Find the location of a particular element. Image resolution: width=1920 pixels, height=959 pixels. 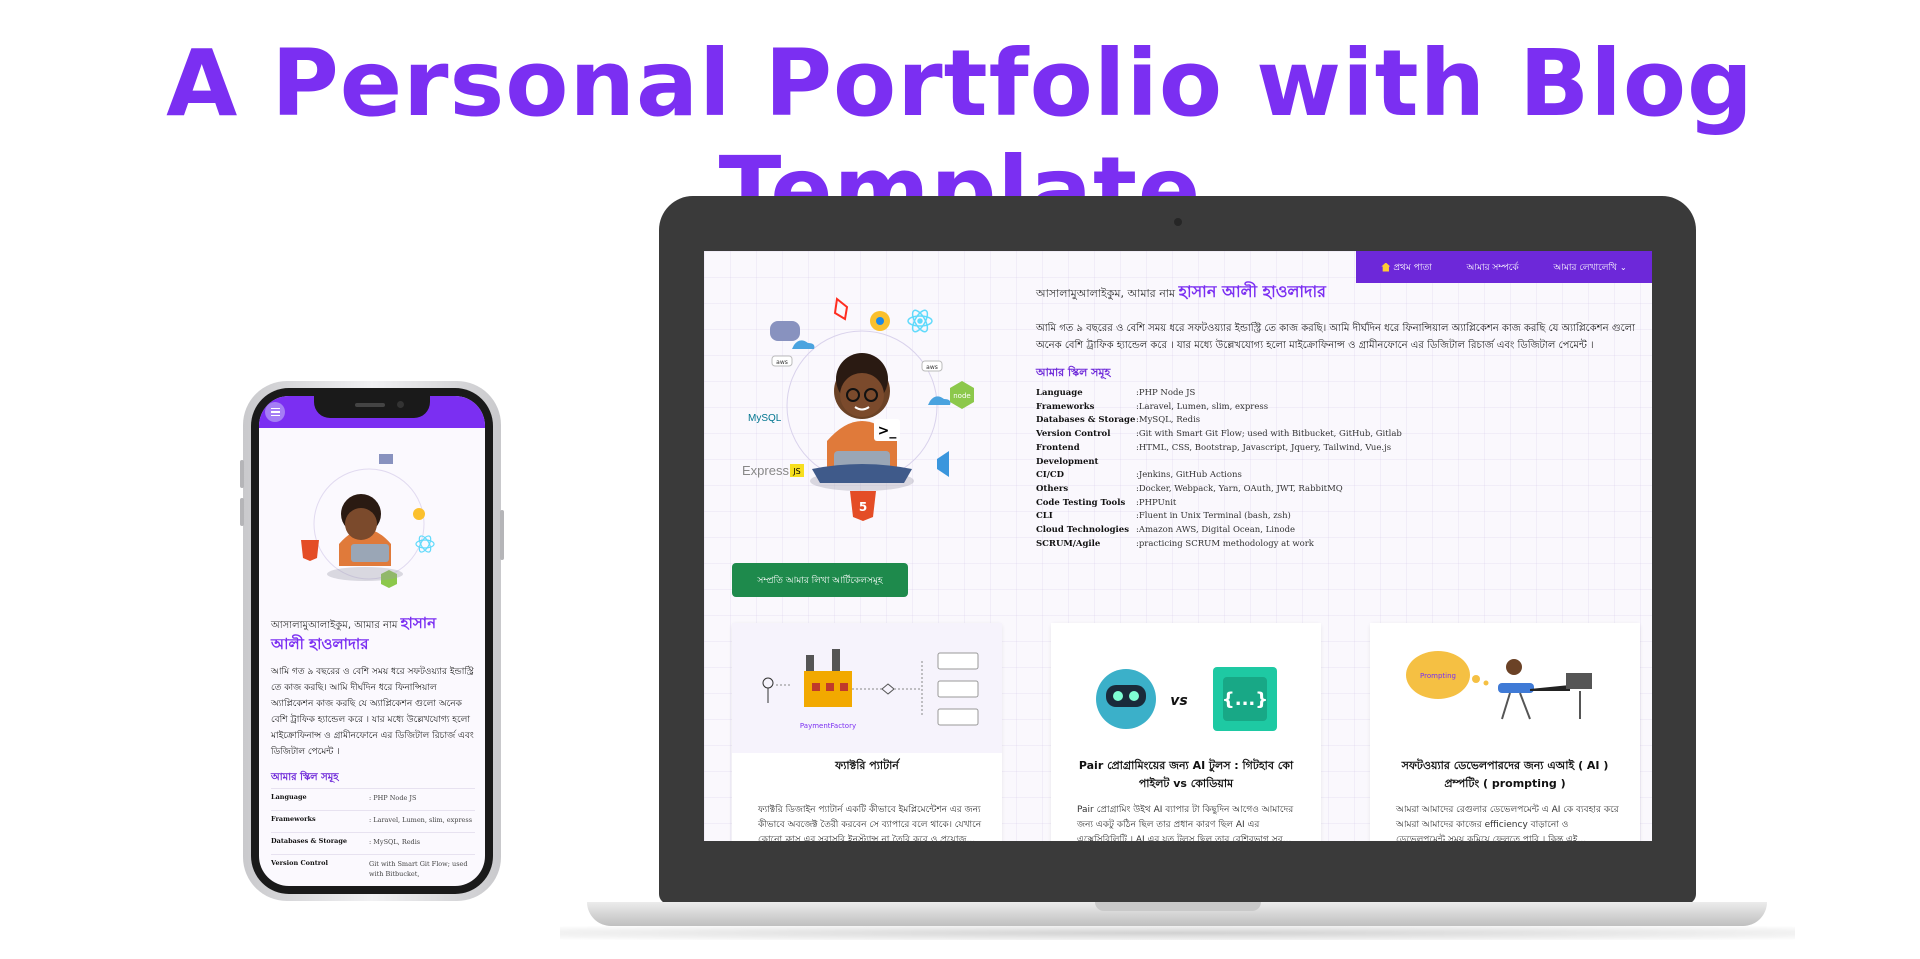

mysql-icon: MySQL is located at coordinates (765, 418).